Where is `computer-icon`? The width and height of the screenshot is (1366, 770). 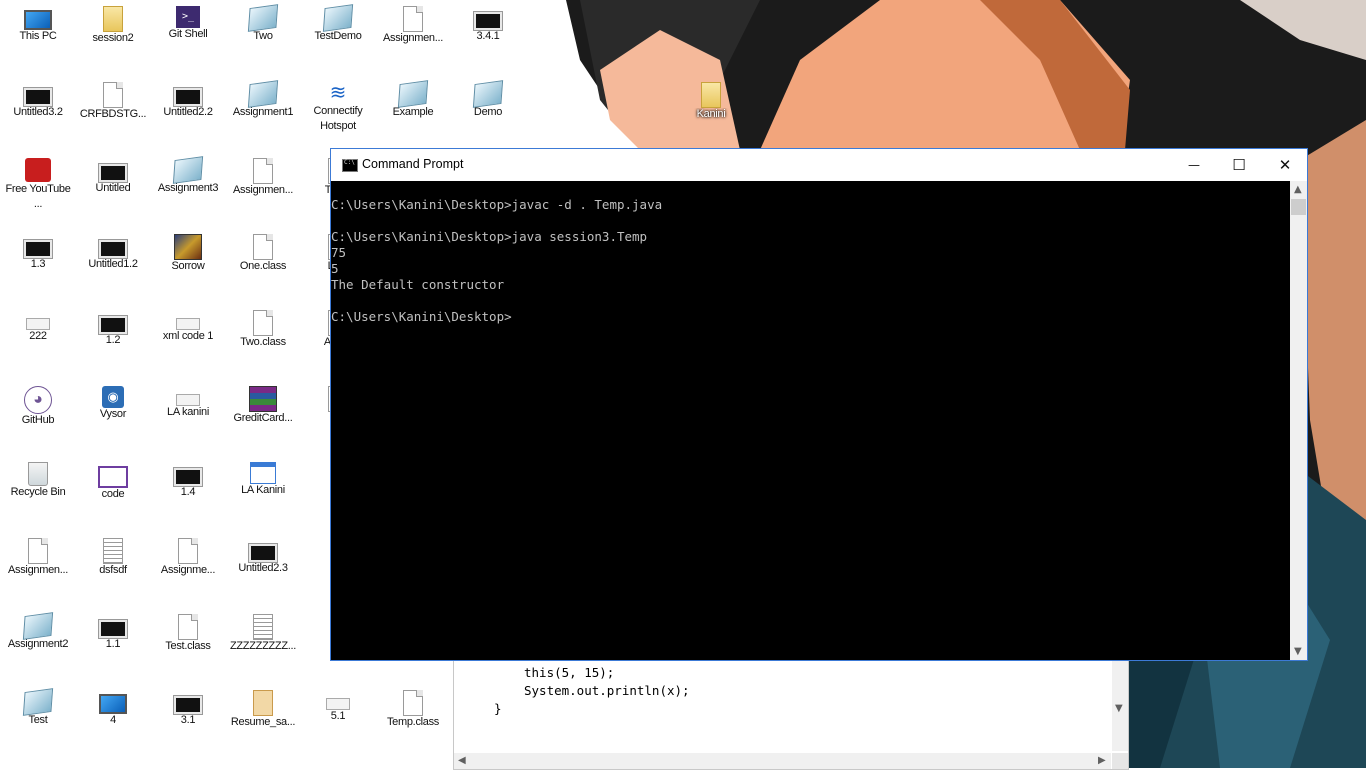
computer-icon is located at coordinates (113, 704).